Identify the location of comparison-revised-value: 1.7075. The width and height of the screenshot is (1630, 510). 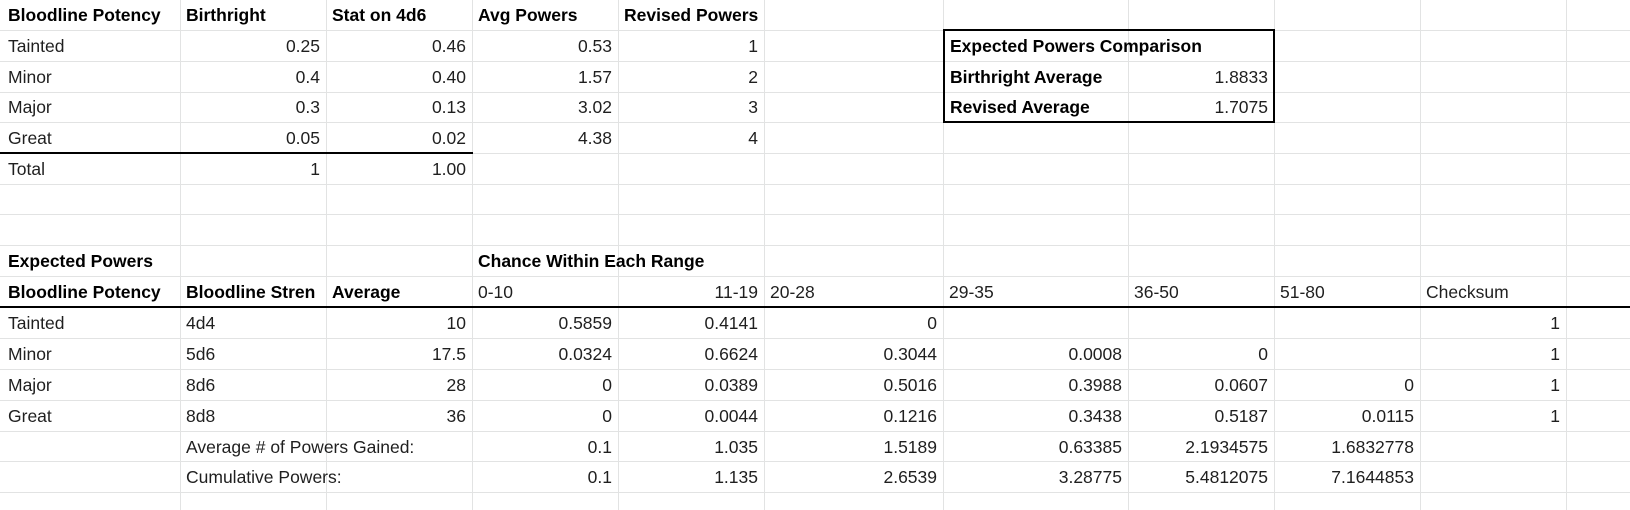
(1201, 107).